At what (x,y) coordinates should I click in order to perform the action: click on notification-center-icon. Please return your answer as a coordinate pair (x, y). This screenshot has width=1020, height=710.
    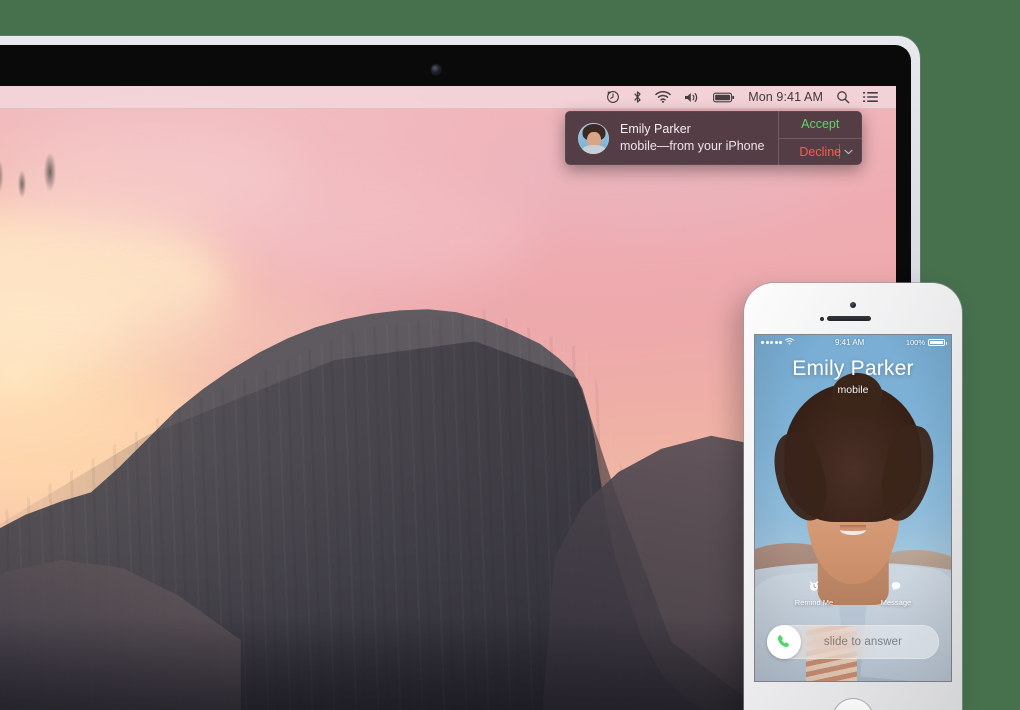
    Looking at the image, I should click on (870, 97).